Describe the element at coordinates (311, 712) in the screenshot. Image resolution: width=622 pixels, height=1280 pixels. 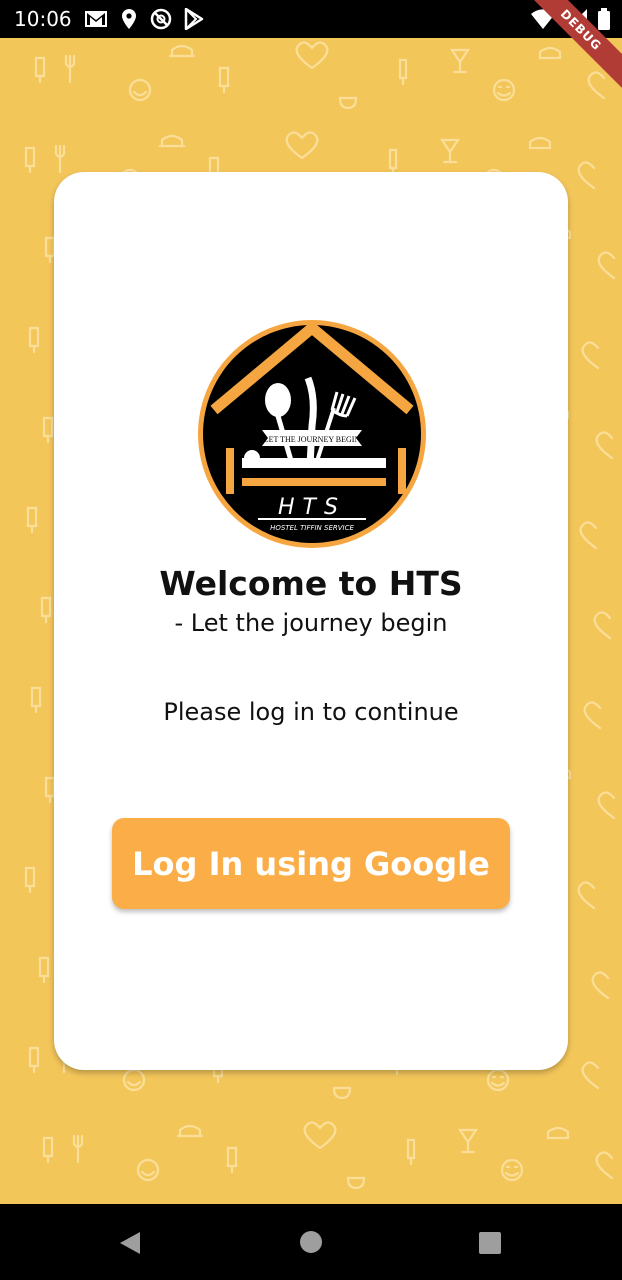
I see `login-prompt-text: Please log in to continue` at that location.